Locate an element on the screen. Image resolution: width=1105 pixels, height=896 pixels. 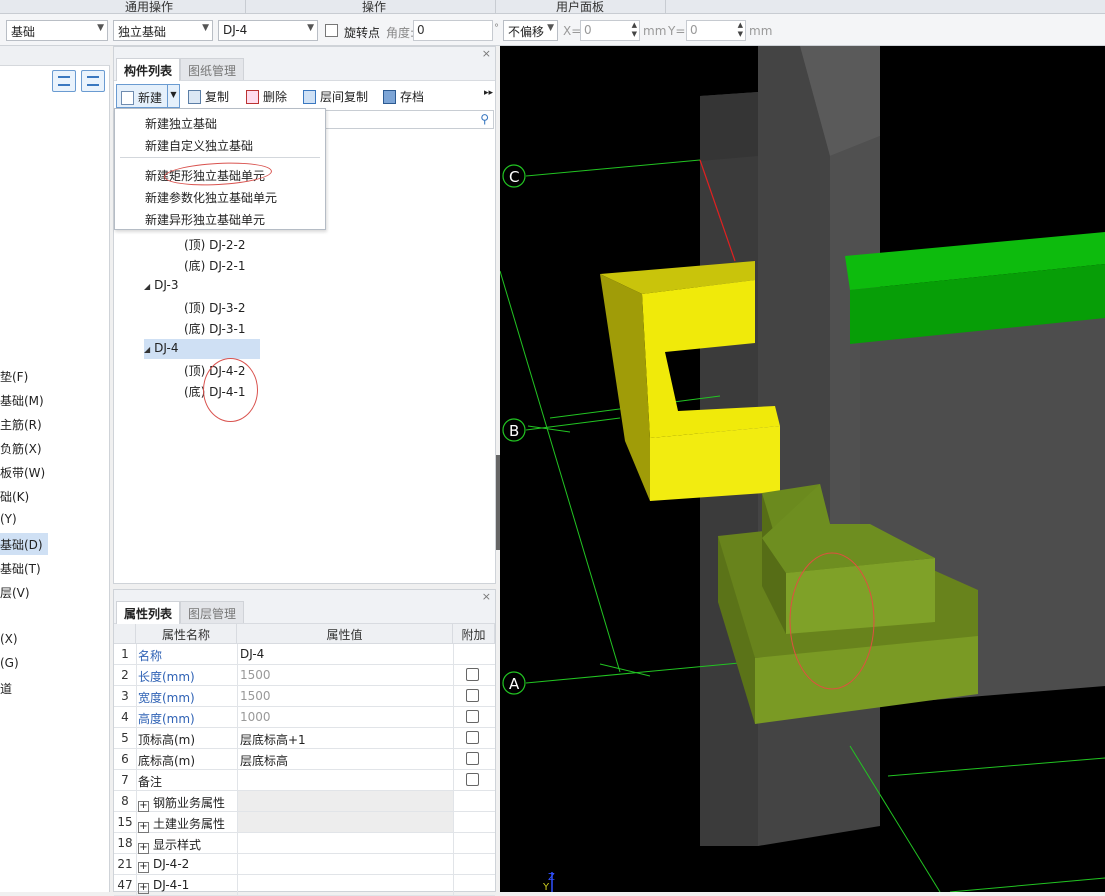
nav-item: 基础(M) is located at coordinates (55, 400).